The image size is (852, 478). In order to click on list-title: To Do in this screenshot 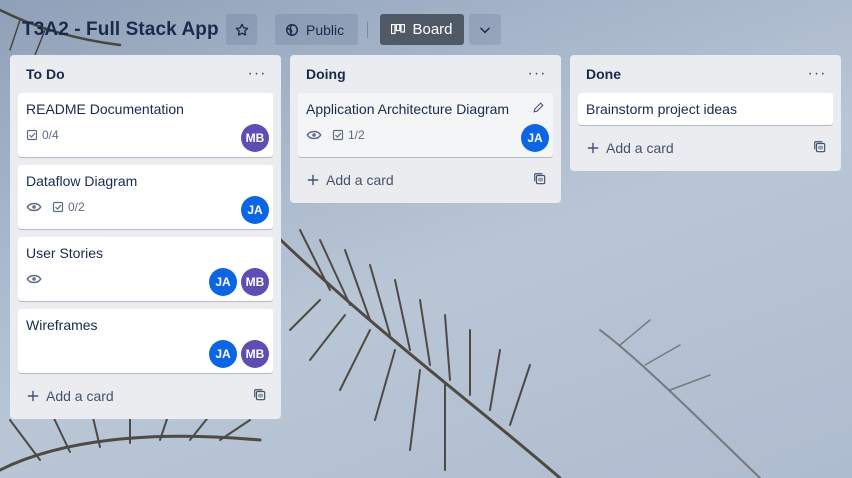, I will do `click(45, 74)`.